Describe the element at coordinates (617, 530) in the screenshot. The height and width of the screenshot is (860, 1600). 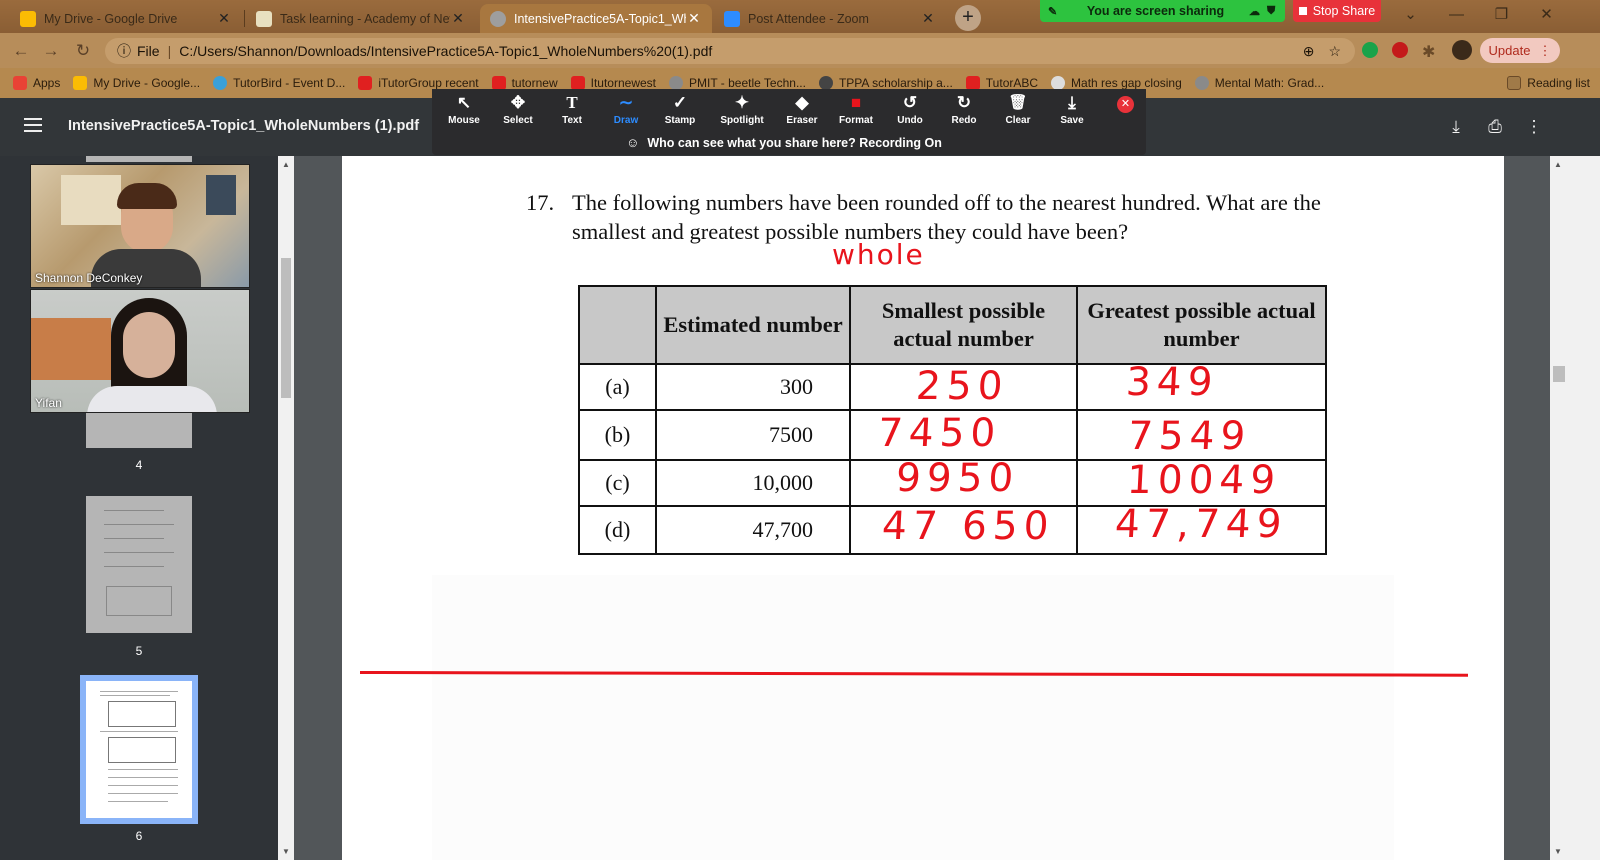
I see `row-label: (d)` at that location.